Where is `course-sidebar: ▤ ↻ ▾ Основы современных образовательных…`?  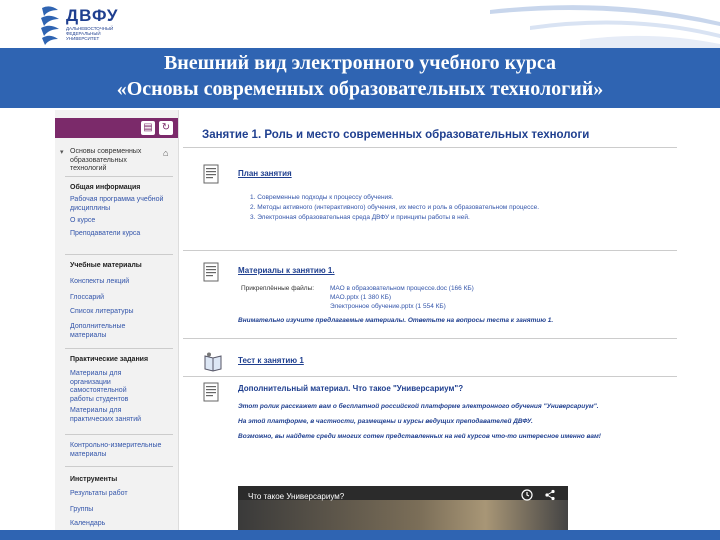 course-sidebar: ▤ ↻ ▾ Основы современных образовательных… is located at coordinates (117, 320).